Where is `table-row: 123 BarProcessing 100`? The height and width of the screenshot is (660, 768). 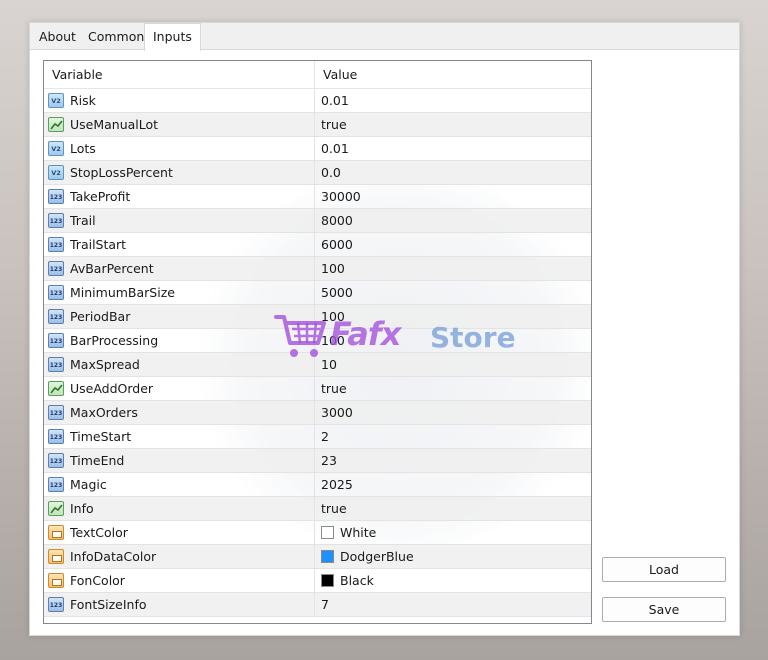
table-row: 123 BarProcessing 100 is located at coordinates (317, 341).